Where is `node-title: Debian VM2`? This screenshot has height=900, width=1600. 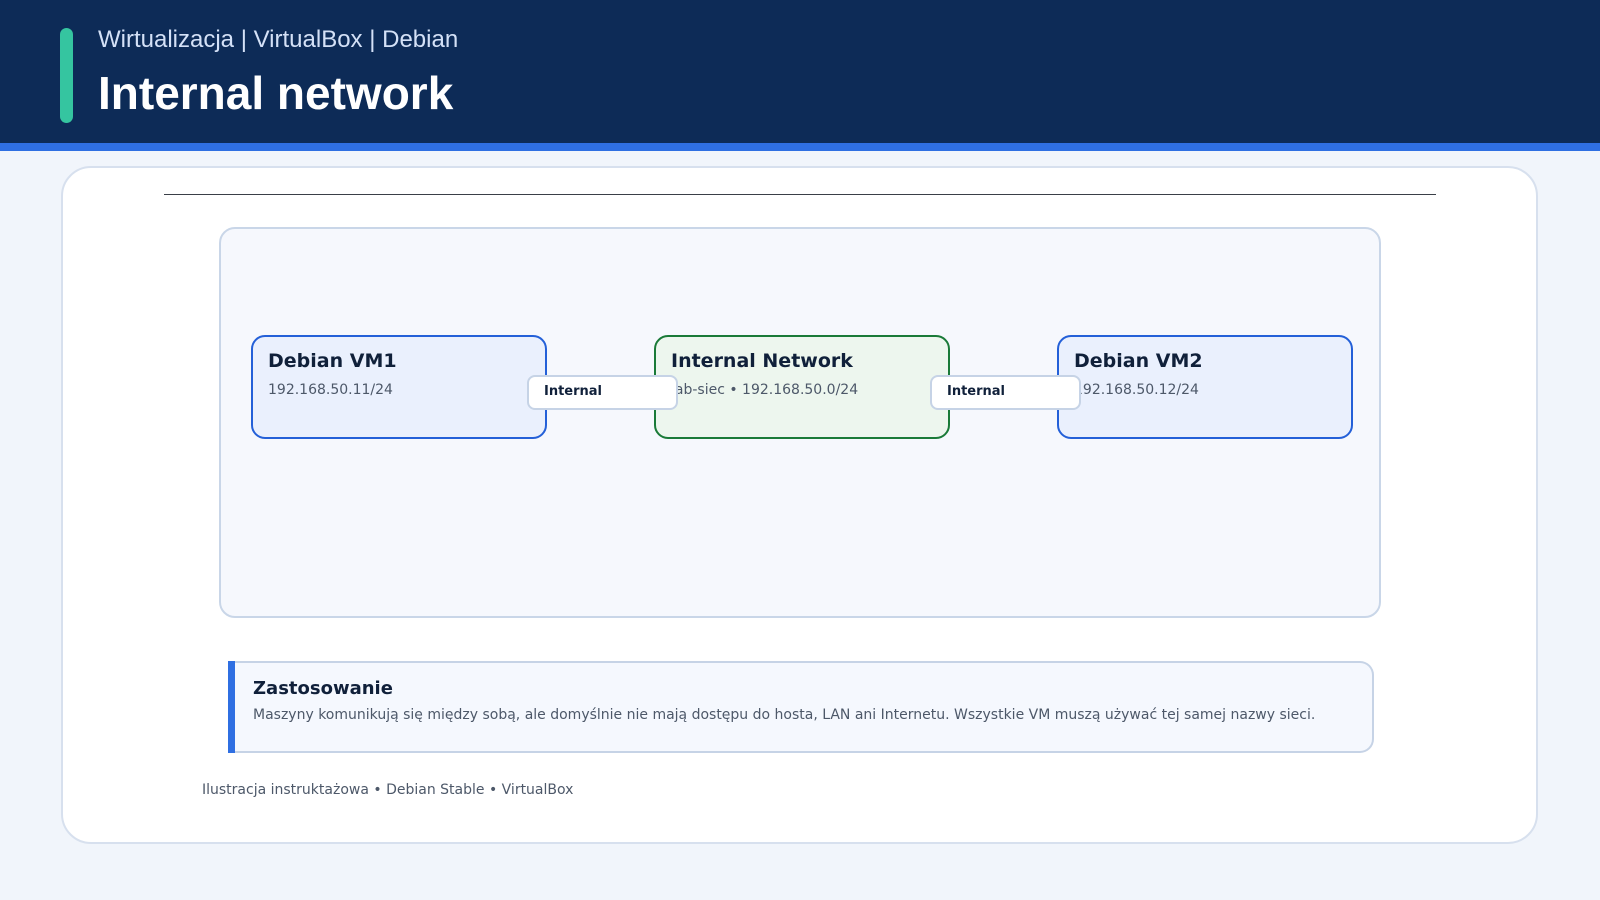
node-title: Debian VM2 is located at coordinates (1138, 361).